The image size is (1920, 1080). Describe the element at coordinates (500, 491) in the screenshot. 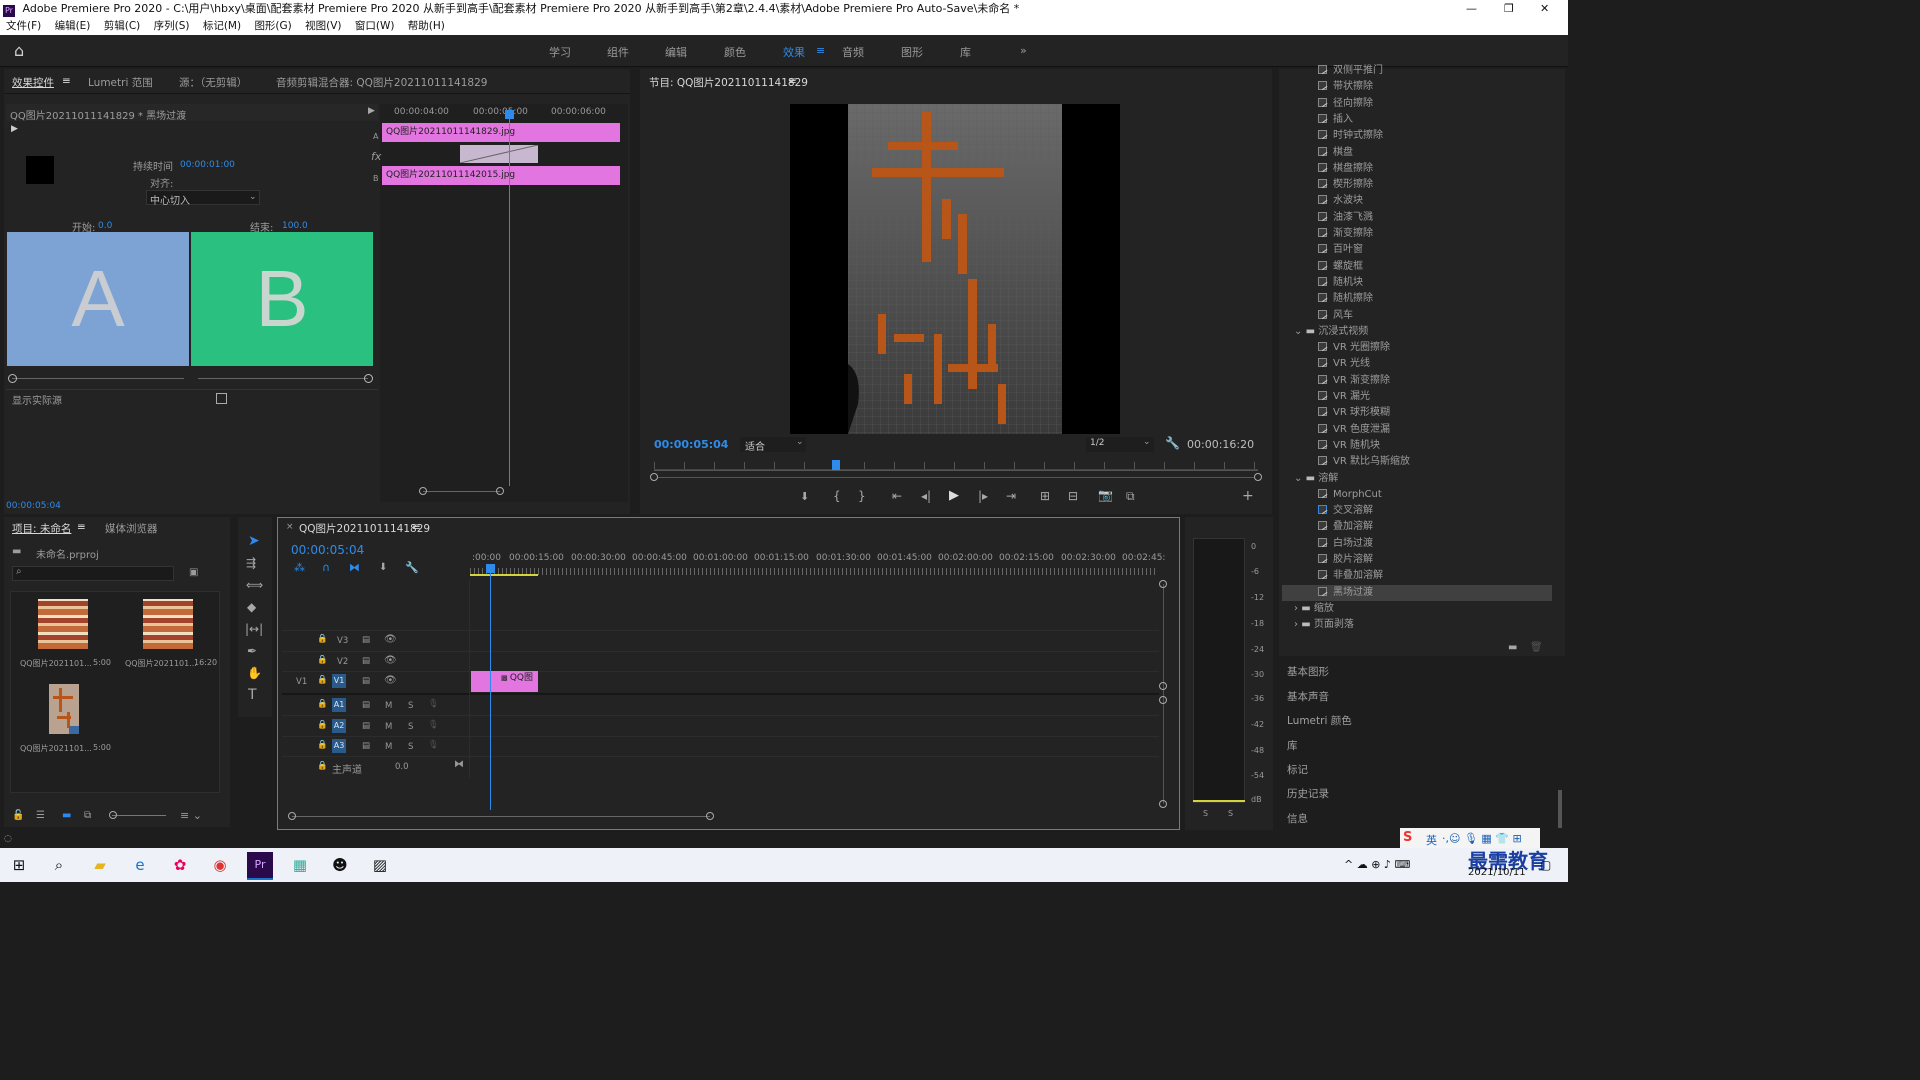

I see `mini-scroll-handle-right` at that location.